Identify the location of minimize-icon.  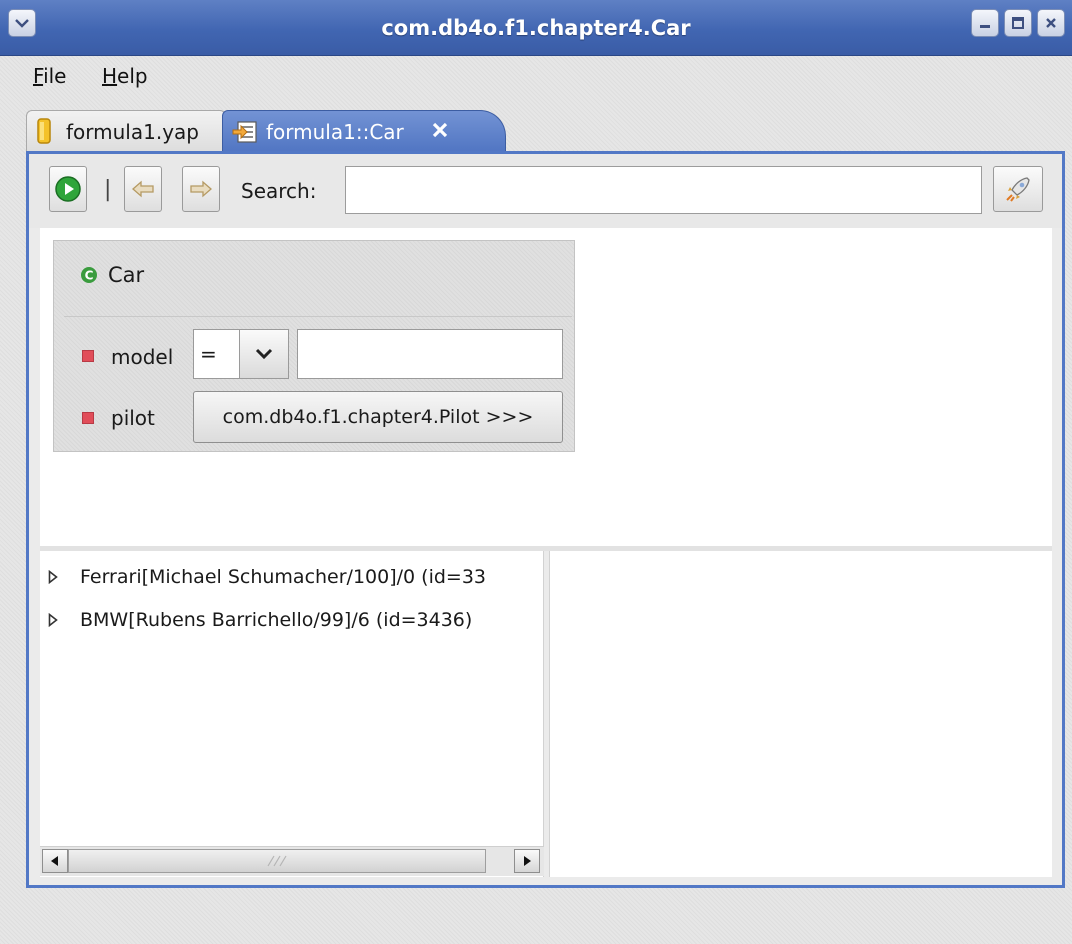
(985, 26).